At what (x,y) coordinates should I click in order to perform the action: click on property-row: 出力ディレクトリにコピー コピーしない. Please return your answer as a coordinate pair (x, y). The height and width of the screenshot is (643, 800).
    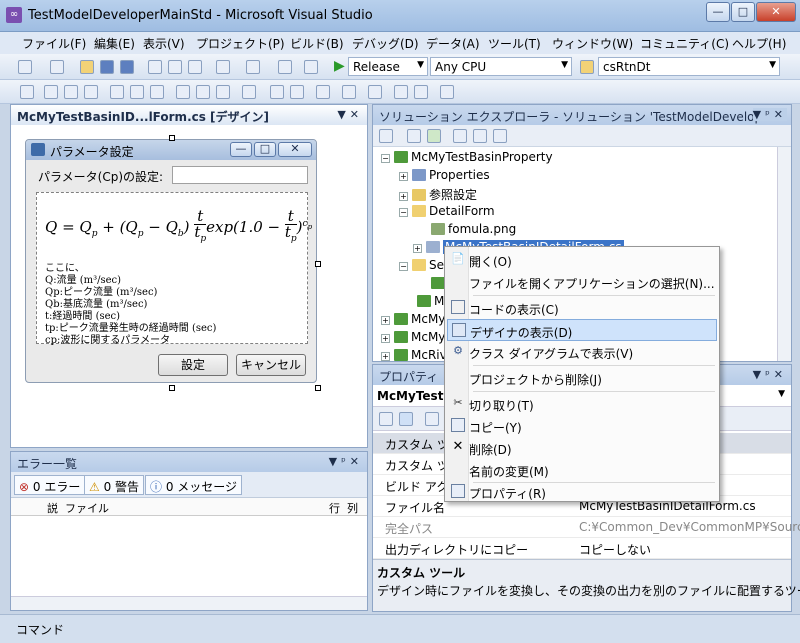
    Looking at the image, I should click on (582, 548).